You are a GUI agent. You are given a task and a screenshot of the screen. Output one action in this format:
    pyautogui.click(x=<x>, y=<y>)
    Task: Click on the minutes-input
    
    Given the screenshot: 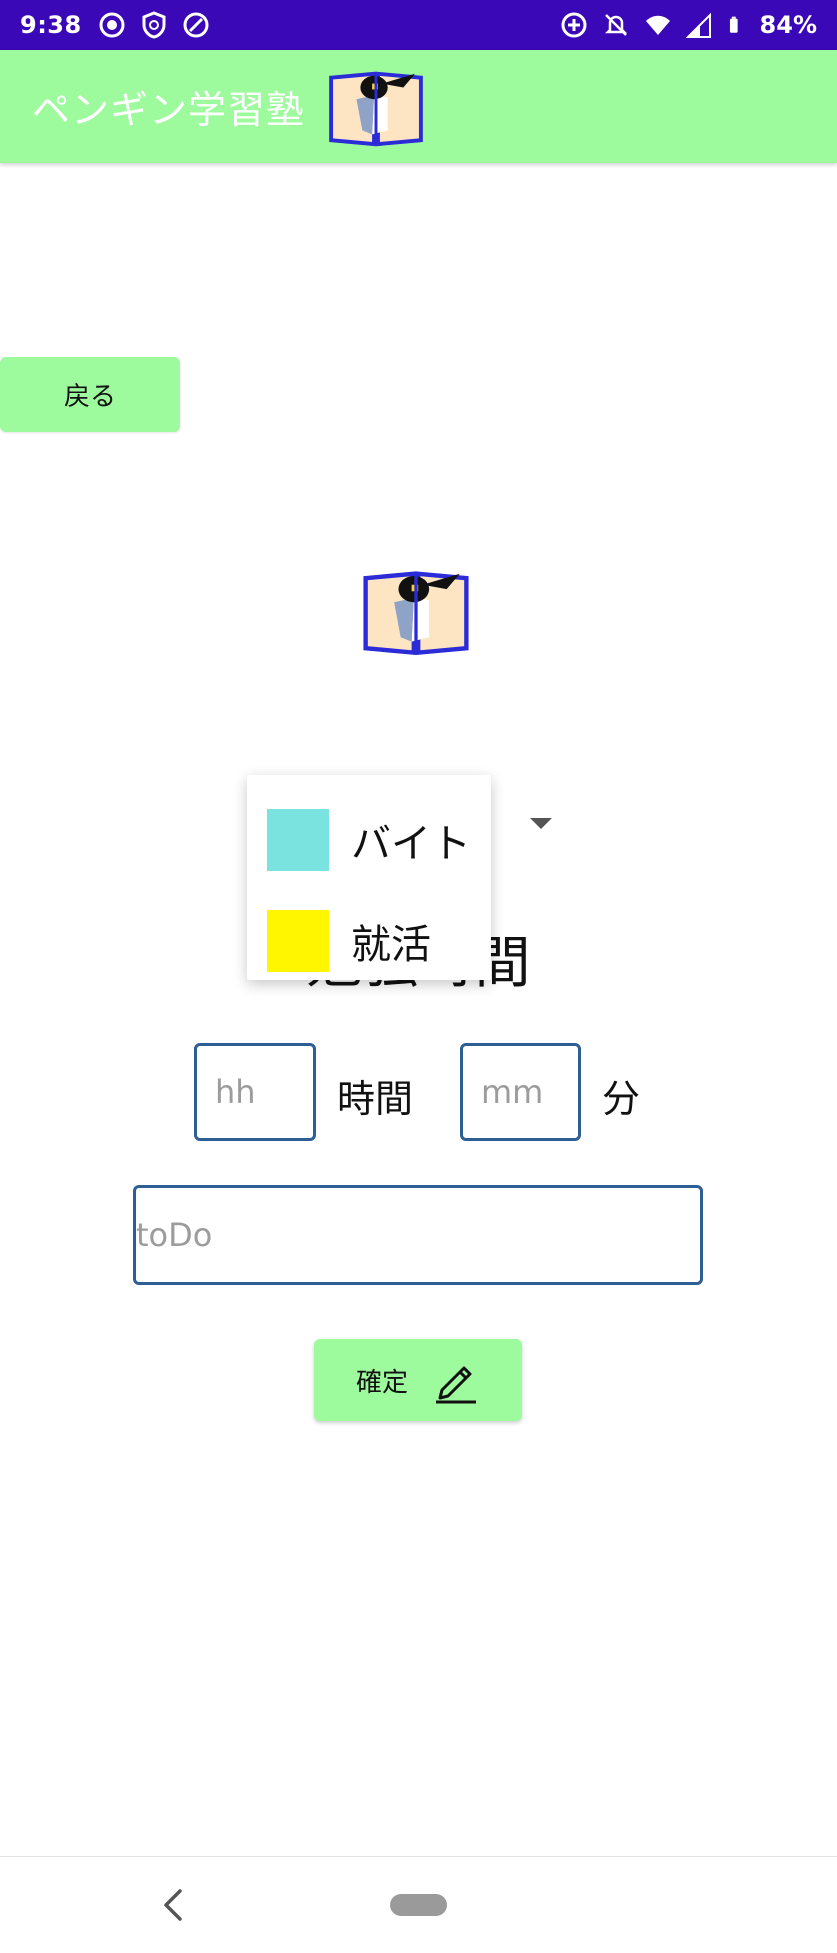 What is the action you would take?
    pyautogui.click(x=520, y=1092)
    